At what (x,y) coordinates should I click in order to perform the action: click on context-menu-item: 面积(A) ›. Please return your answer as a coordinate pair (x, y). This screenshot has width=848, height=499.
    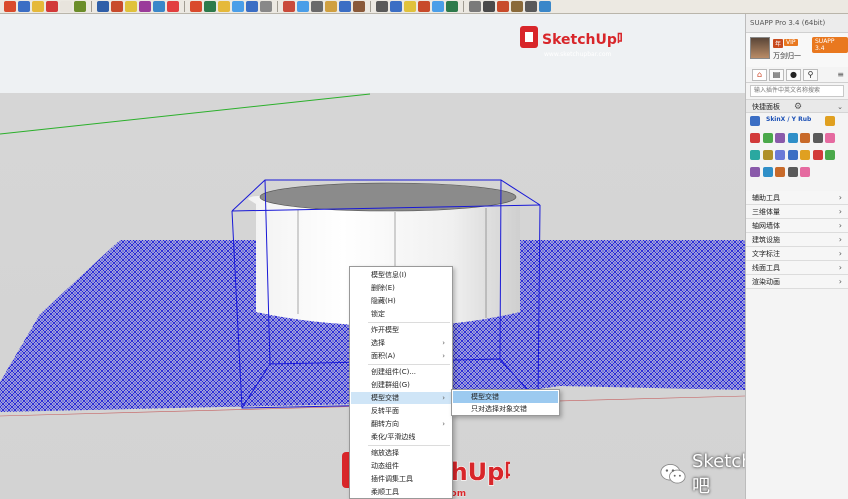
    Looking at the image, I should click on (401, 356).